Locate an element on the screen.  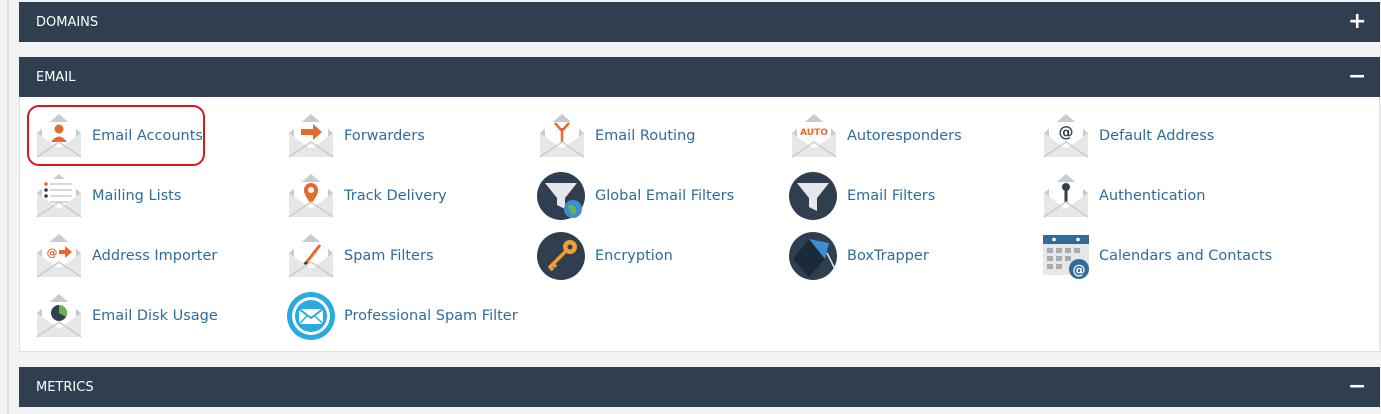
track-delivery-label: Track Delivery is located at coordinates (395, 196).